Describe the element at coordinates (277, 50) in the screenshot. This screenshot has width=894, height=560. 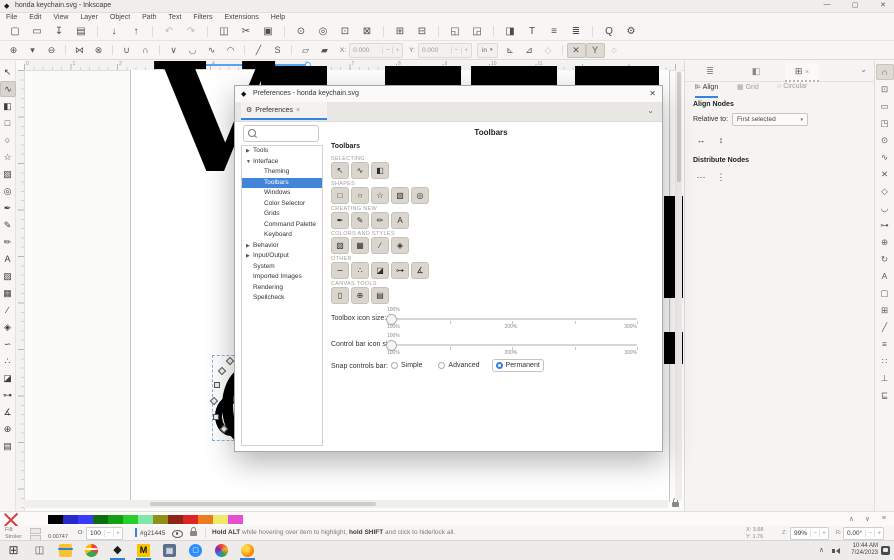
I see `make-curve-button: S` at that location.